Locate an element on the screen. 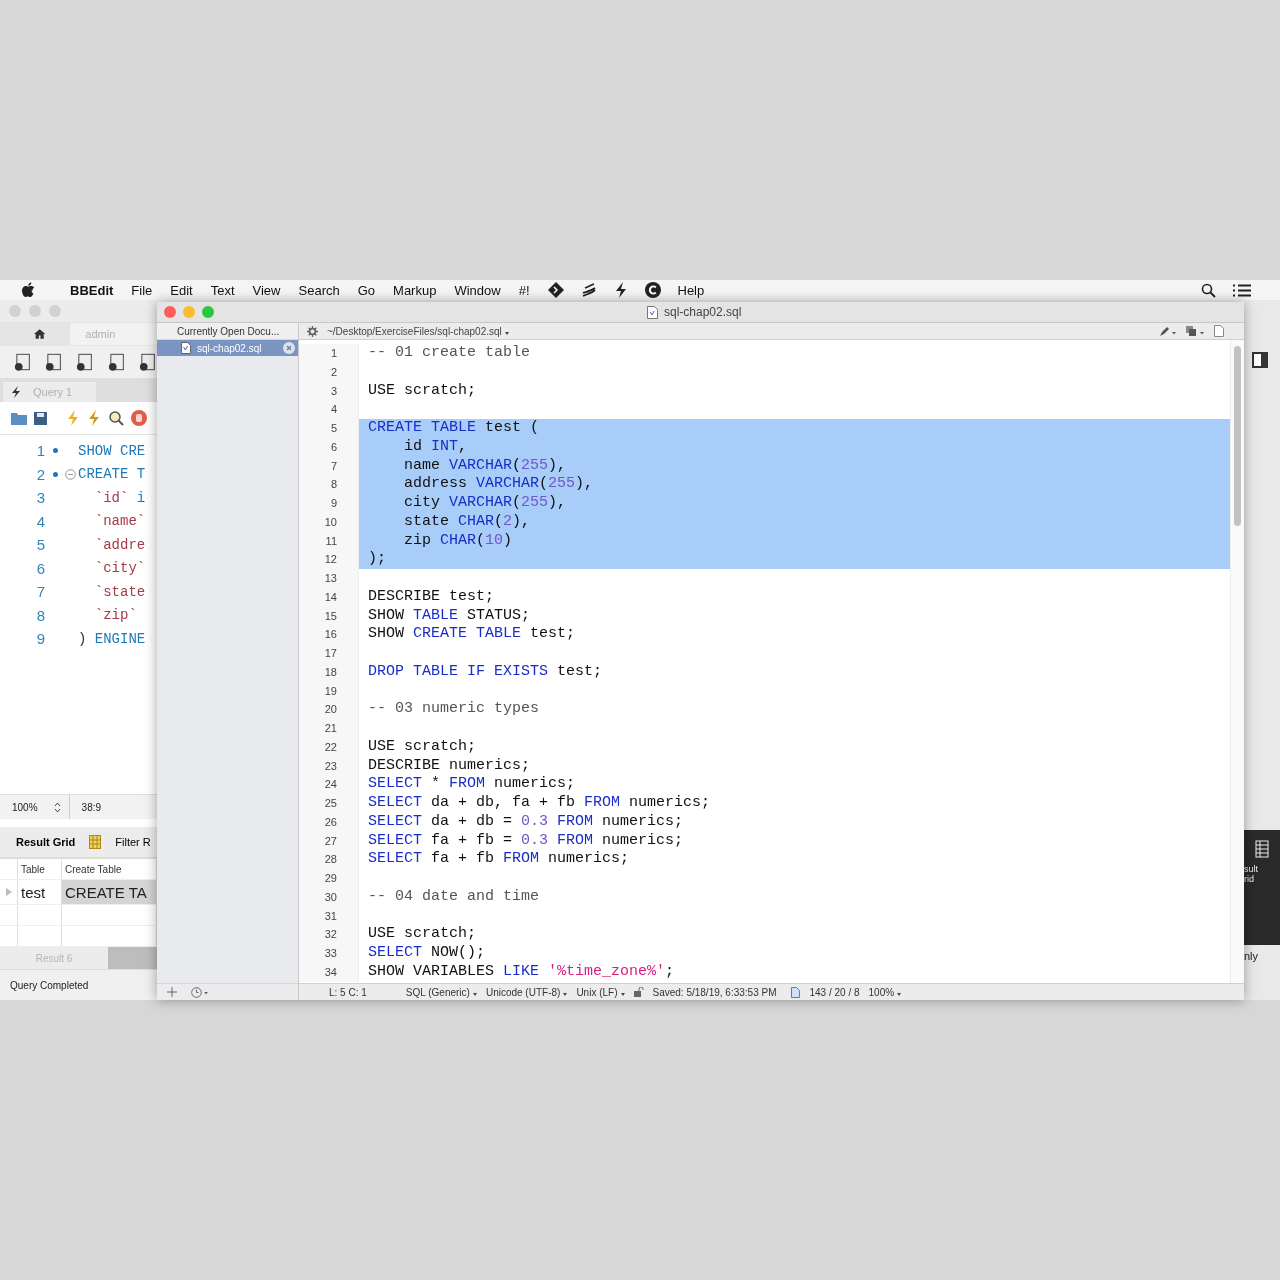  zoom-stepper: 100% is located at coordinates (35, 807).